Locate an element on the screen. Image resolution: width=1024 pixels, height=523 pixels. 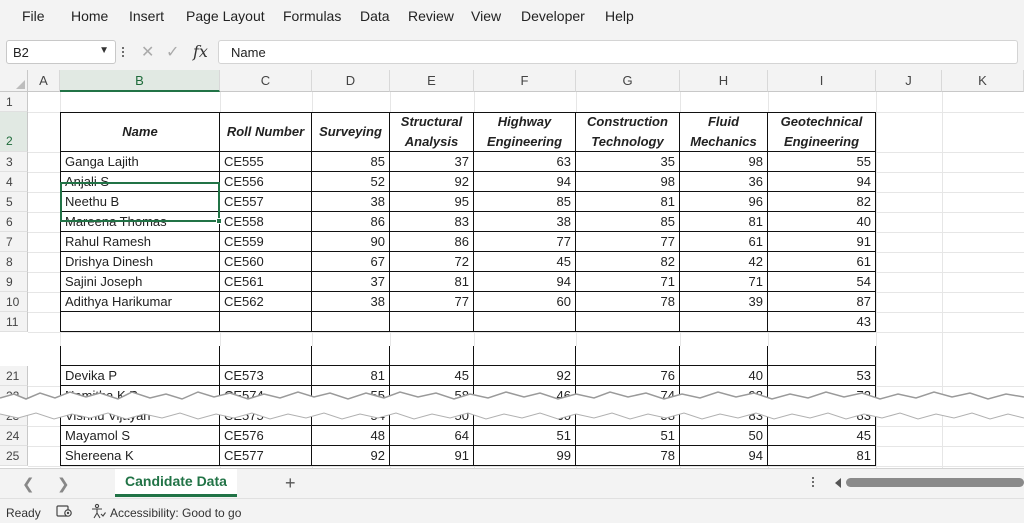
column-header-j: J is located at coordinates (909, 81).